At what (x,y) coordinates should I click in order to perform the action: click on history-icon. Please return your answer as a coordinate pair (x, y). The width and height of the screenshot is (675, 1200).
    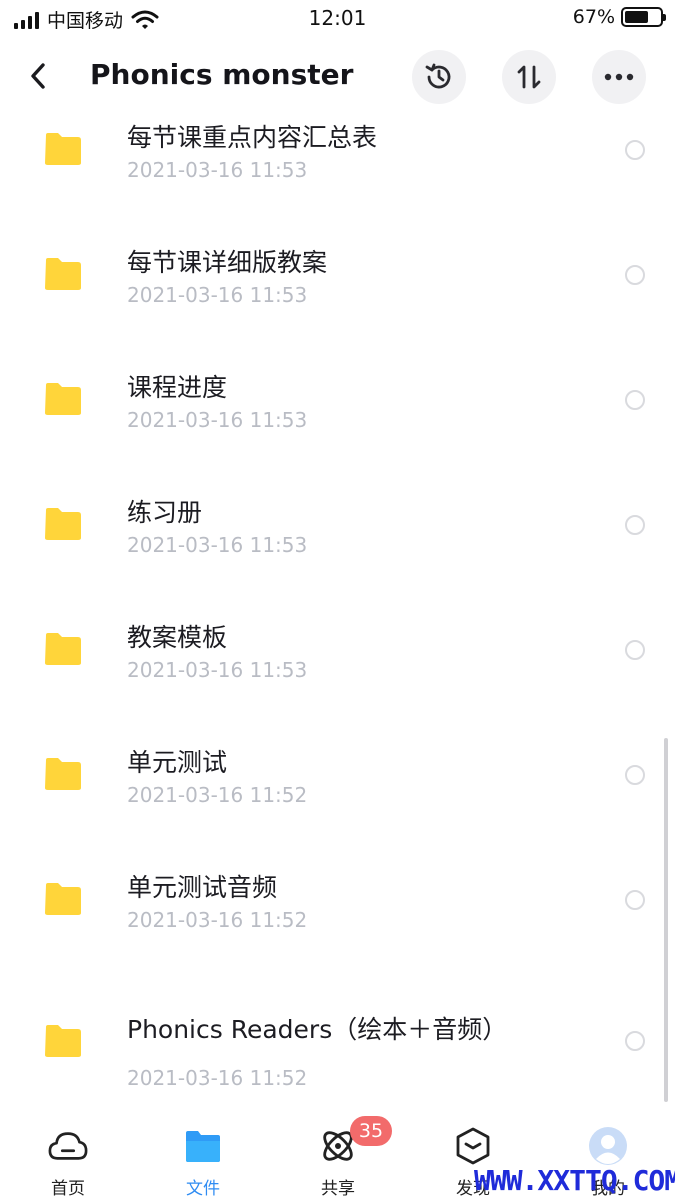
    Looking at the image, I should click on (438, 76).